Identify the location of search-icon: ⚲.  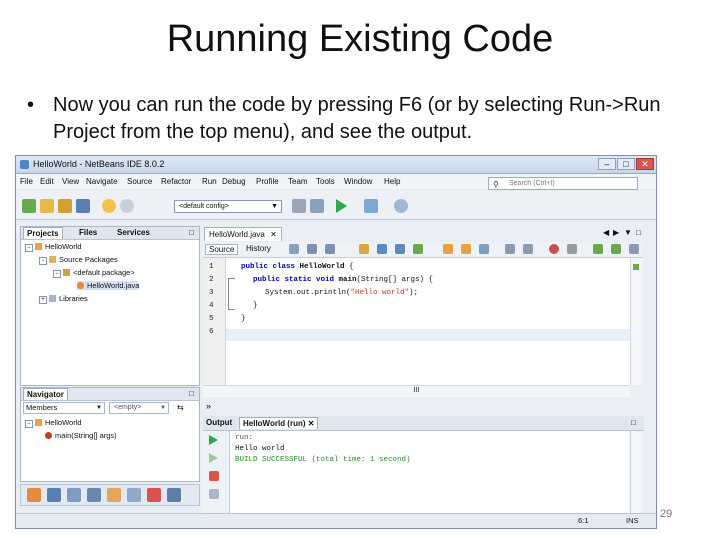
(496, 184).